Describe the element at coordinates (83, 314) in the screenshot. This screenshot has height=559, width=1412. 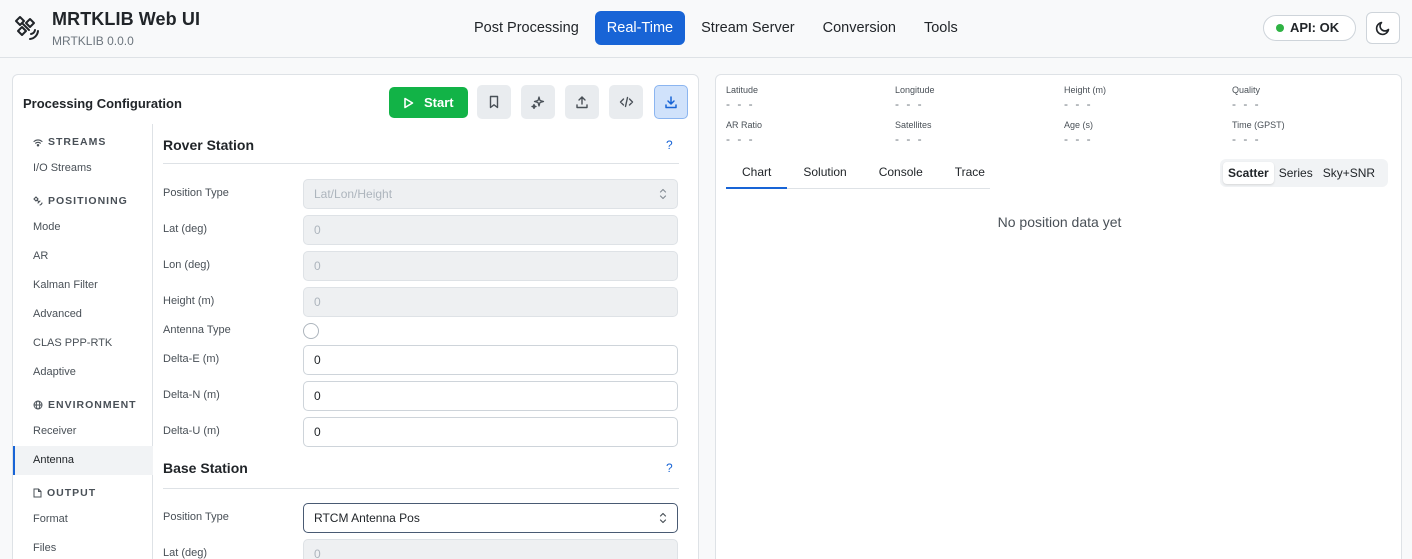
I see `sidebar-item-advanced: Advanced` at that location.